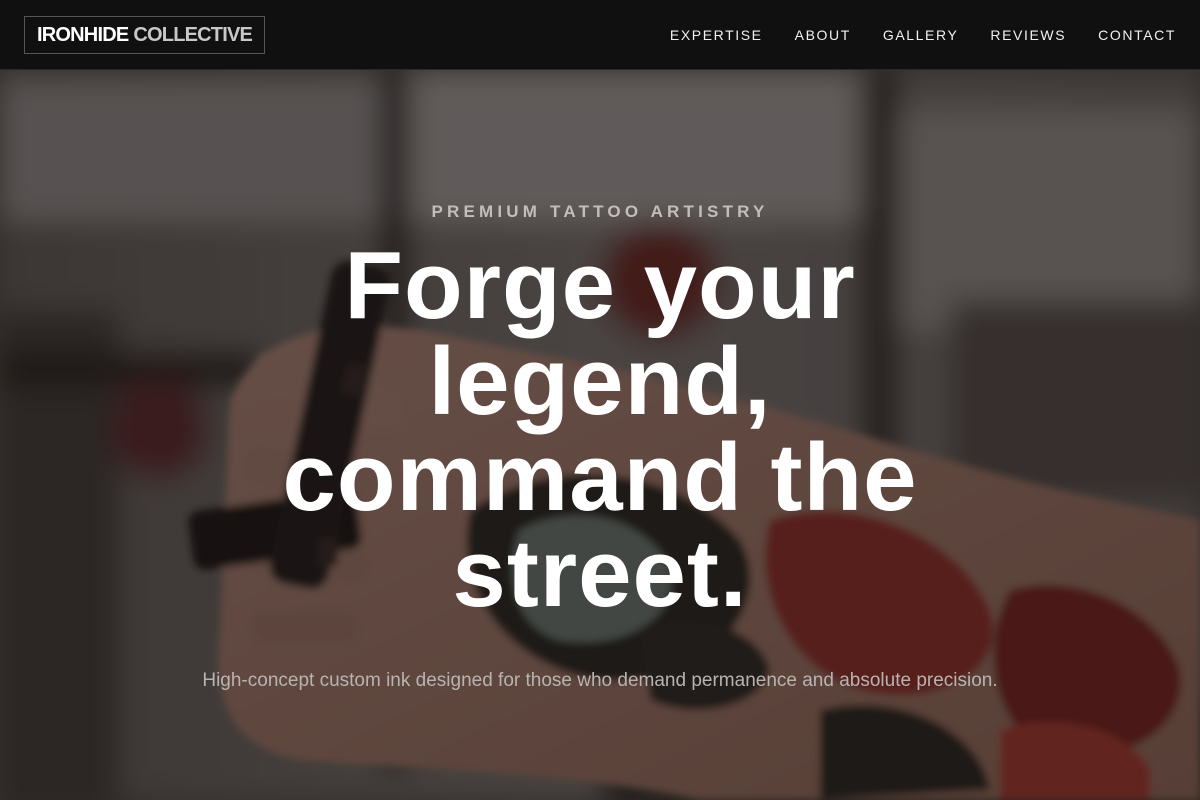  I want to click on nav-link-gallery: GALLERY, so click(921, 35).